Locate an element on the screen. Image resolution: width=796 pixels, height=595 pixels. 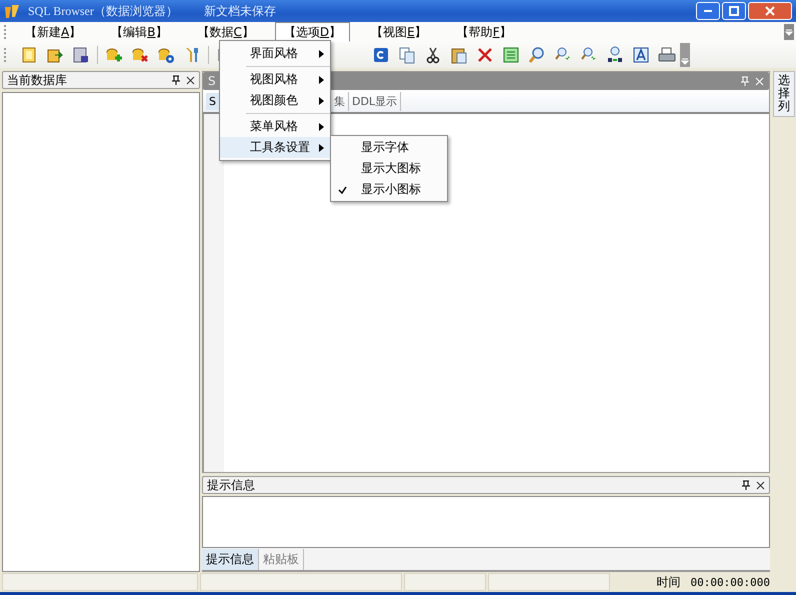
list-icon is located at coordinates (511, 55).